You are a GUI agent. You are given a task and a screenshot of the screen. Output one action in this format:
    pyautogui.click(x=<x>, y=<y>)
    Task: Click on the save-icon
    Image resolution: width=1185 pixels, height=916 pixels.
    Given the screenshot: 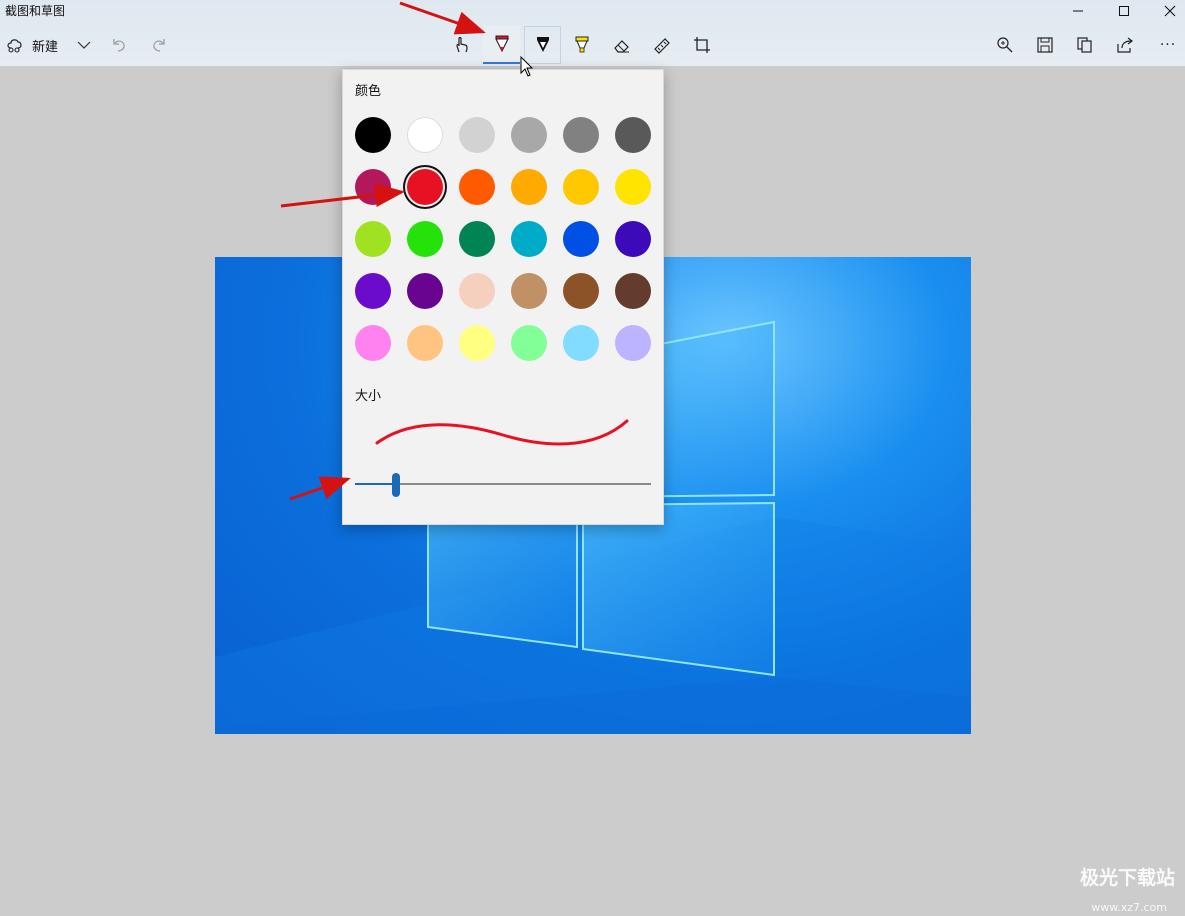 What is the action you would take?
    pyautogui.click(x=1045, y=45)
    